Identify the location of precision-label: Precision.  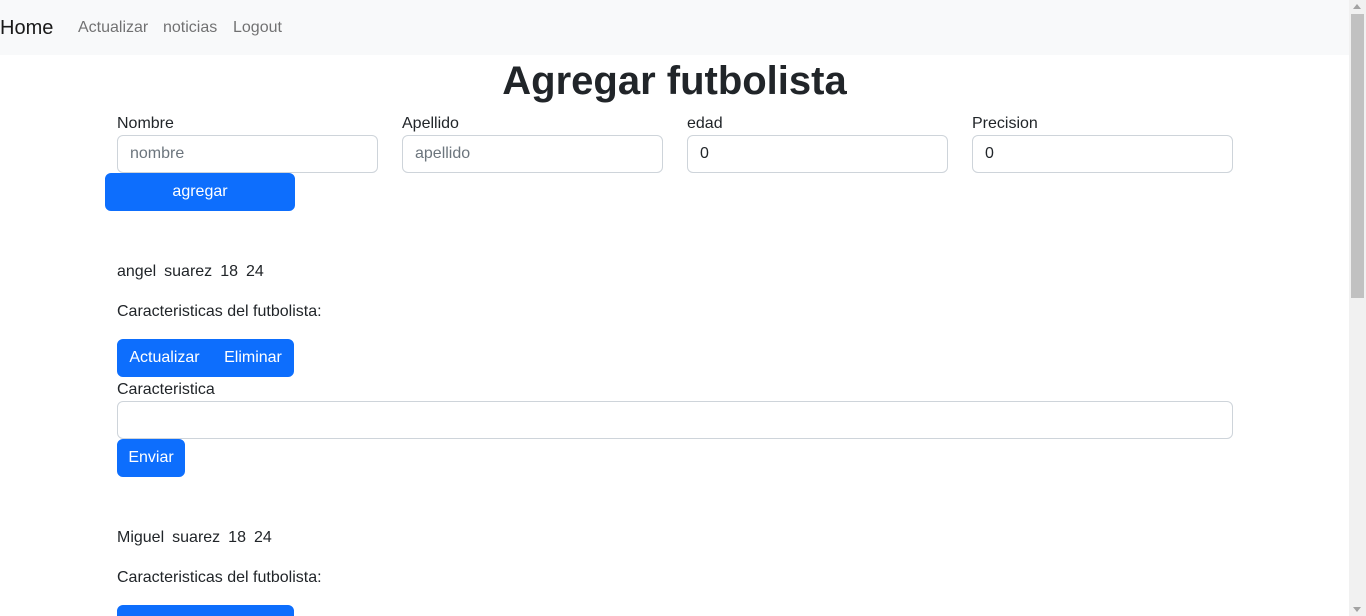
(1005, 123).